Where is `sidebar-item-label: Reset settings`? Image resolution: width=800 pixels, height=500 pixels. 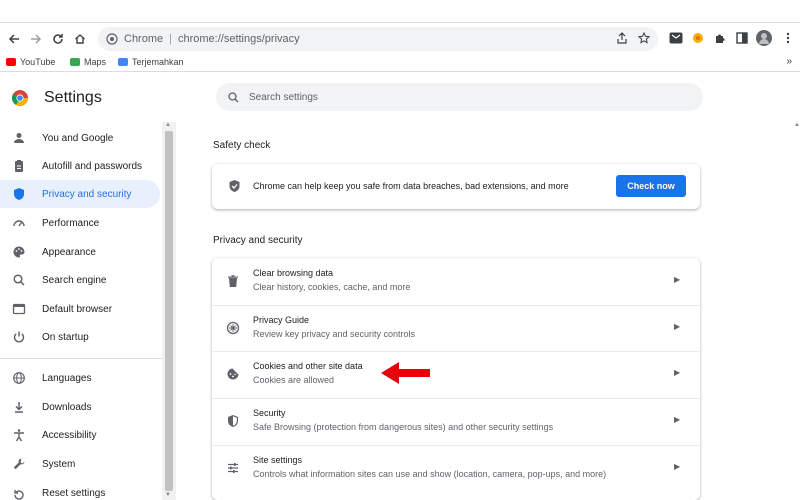
sidebar-item-label: Reset settings is located at coordinates (74, 493).